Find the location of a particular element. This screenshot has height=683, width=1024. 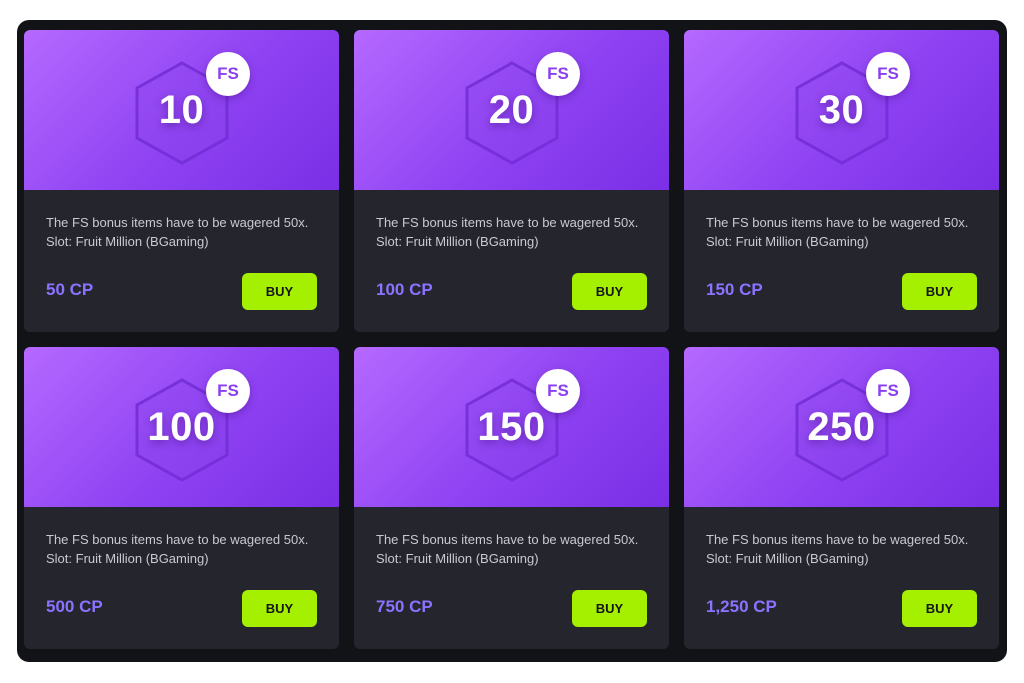

free-spins-amount: 250 is located at coordinates (841, 427).